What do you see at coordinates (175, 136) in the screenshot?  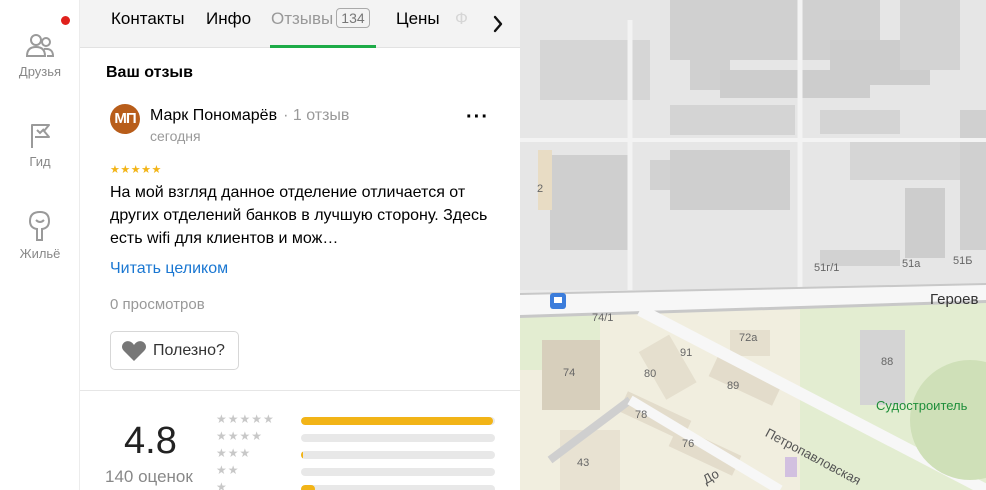 I see `review-date: сегодня` at bounding box center [175, 136].